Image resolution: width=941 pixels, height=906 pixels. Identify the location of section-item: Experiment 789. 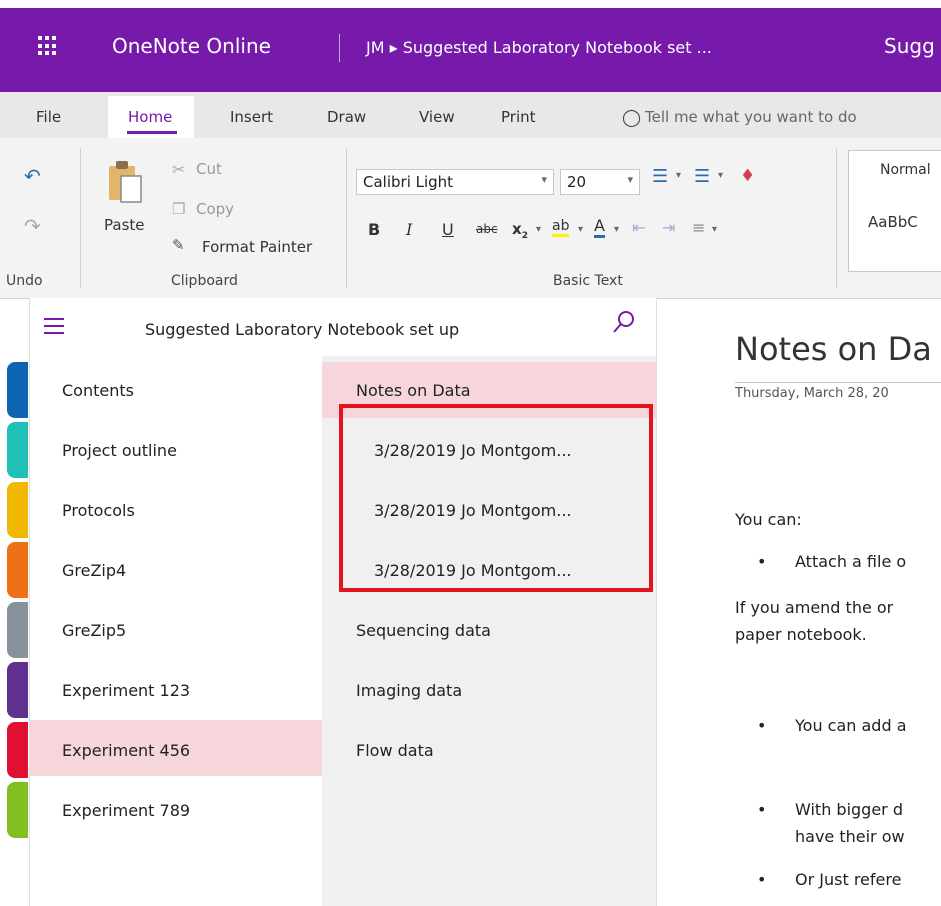
(126, 810).